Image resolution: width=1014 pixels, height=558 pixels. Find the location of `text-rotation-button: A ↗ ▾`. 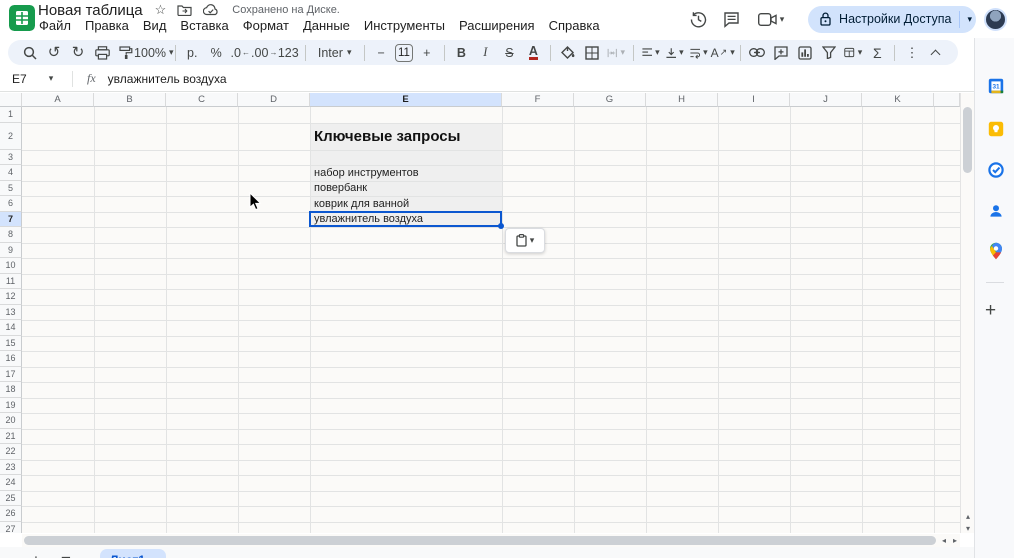

text-rotation-button: A ↗ ▾ is located at coordinates (723, 53).